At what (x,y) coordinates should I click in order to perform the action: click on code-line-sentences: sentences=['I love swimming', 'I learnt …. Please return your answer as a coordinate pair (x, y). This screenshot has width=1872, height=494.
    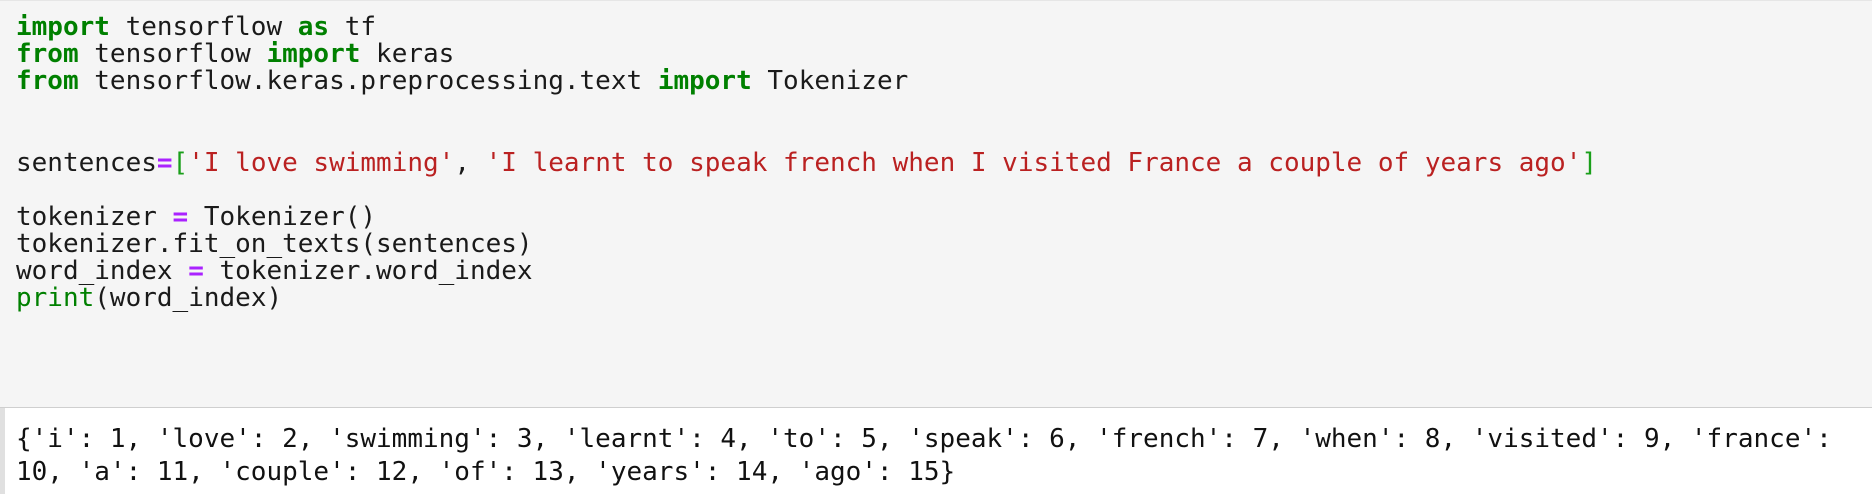
    Looking at the image, I should click on (806, 163).